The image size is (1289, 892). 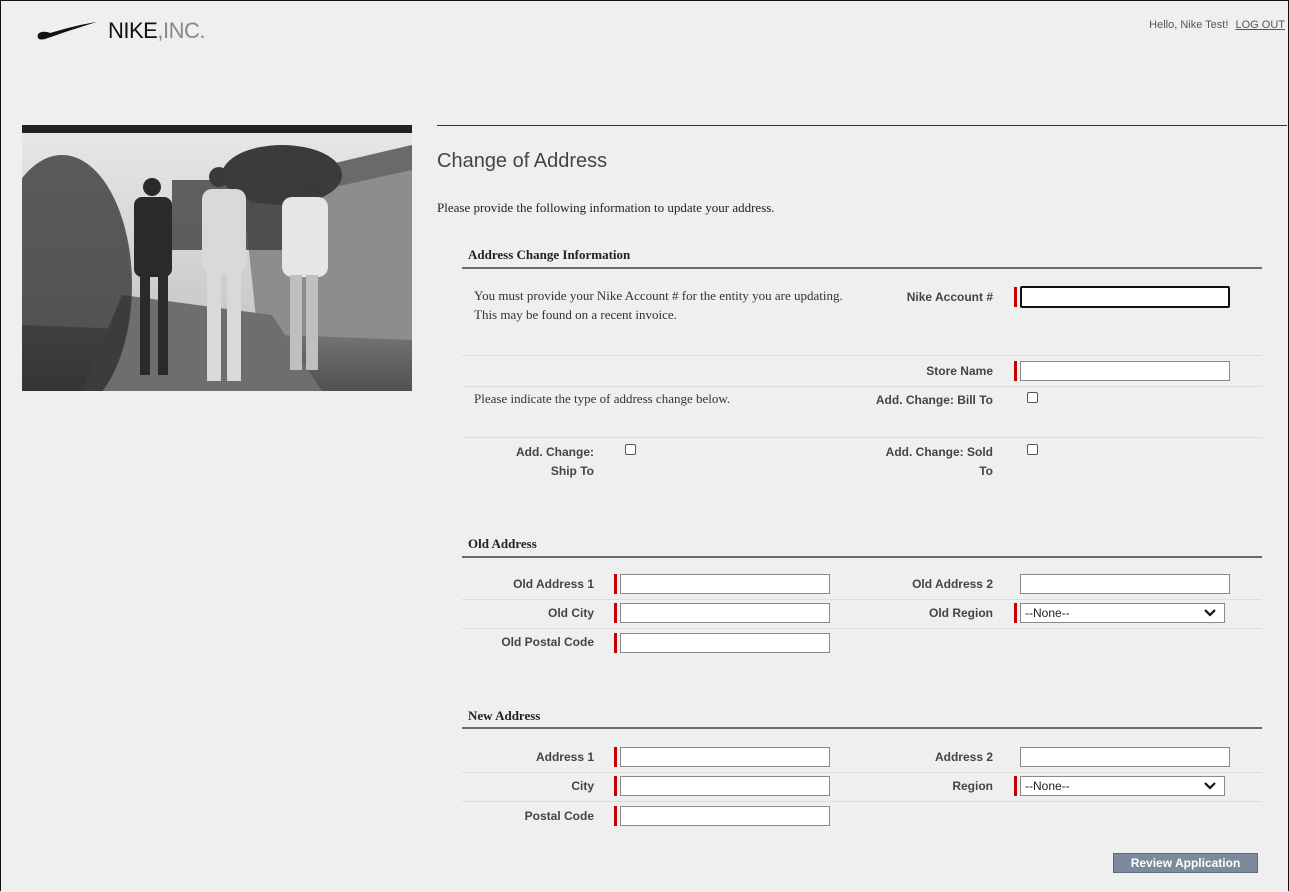 What do you see at coordinates (939, 461) in the screenshot?
I see `sold-to-label: Add. Change: Sold To` at bounding box center [939, 461].